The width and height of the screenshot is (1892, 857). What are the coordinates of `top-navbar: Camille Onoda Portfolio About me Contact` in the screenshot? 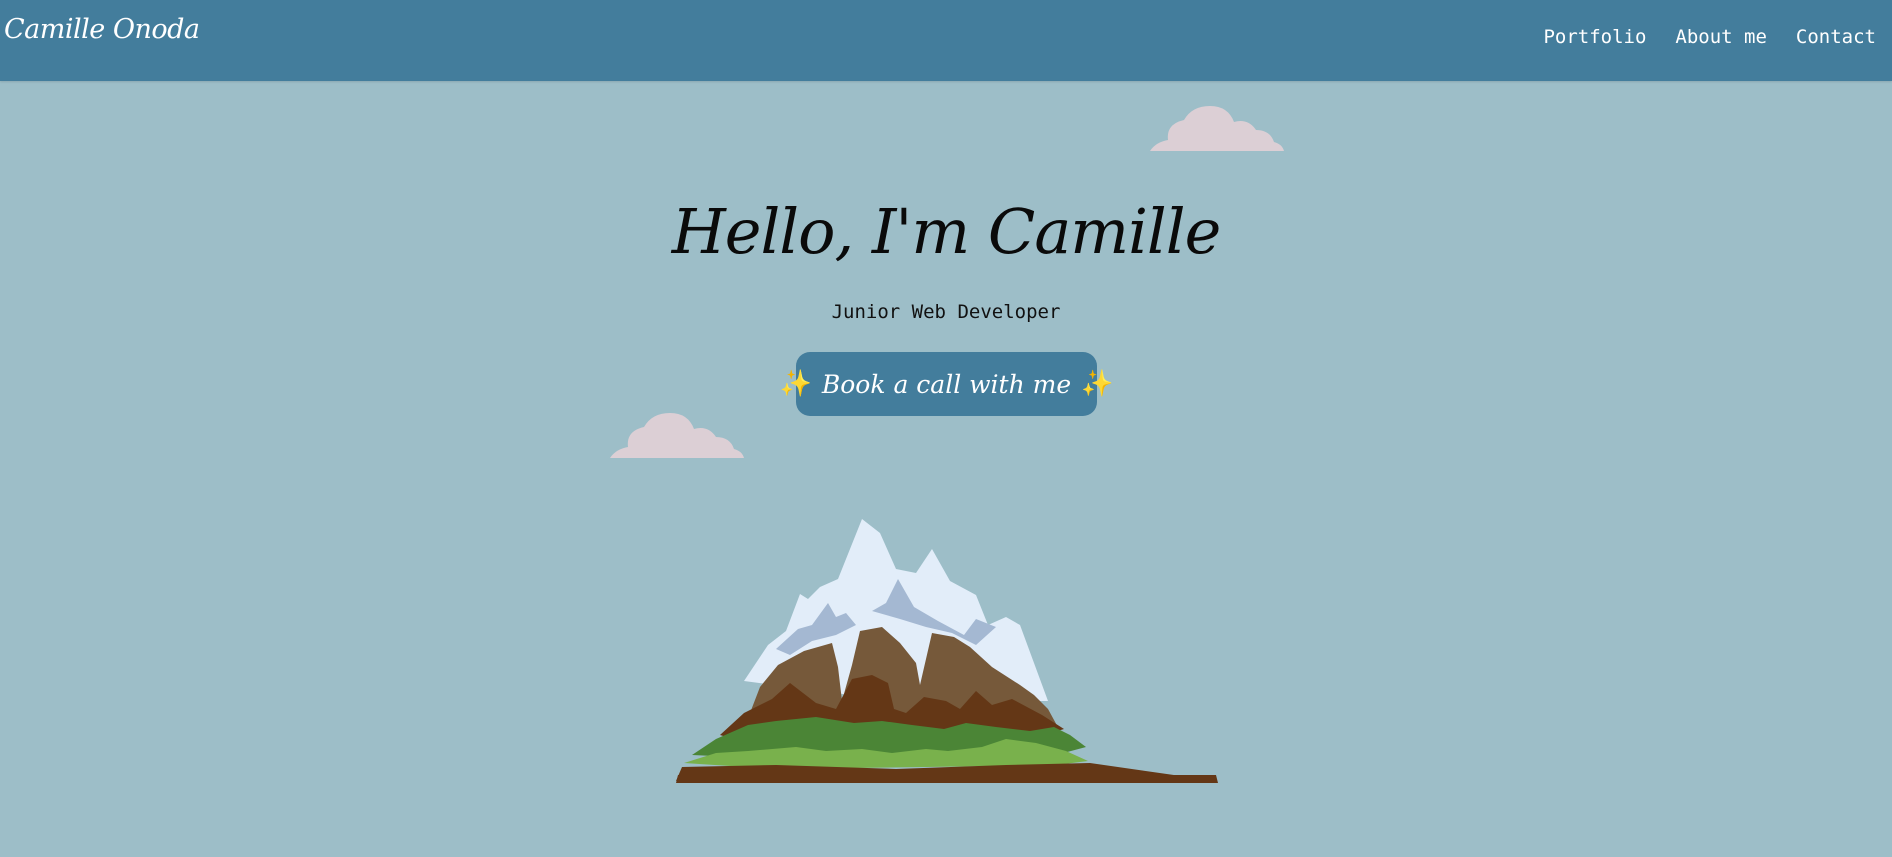 It's located at (946, 40).